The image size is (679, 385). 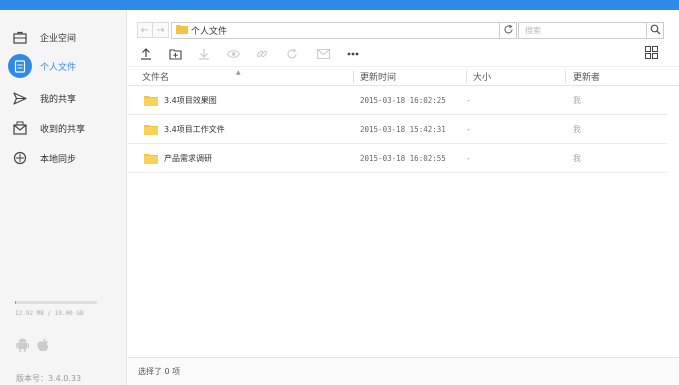 What do you see at coordinates (58, 38) in the screenshot?
I see `sidebar-item-label: 企业空间` at bounding box center [58, 38].